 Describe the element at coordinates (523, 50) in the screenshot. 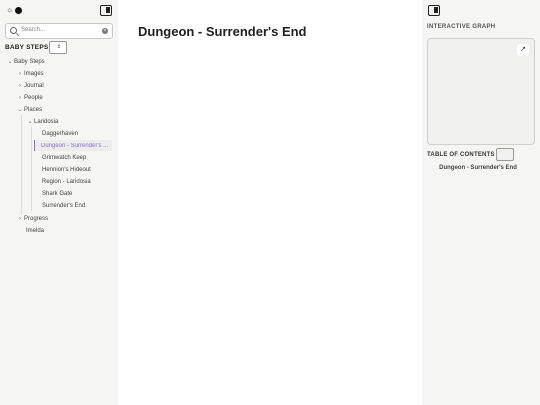

I see `expand-graph-icon: ↗` at that location.